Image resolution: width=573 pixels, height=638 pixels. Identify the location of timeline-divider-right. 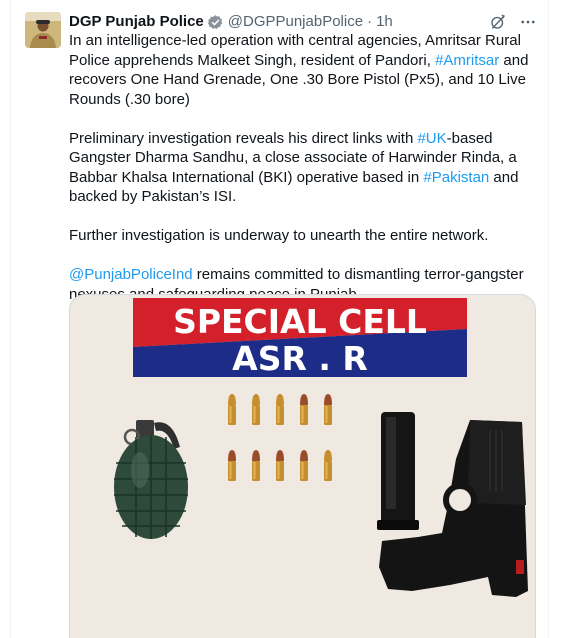
(548, 319).